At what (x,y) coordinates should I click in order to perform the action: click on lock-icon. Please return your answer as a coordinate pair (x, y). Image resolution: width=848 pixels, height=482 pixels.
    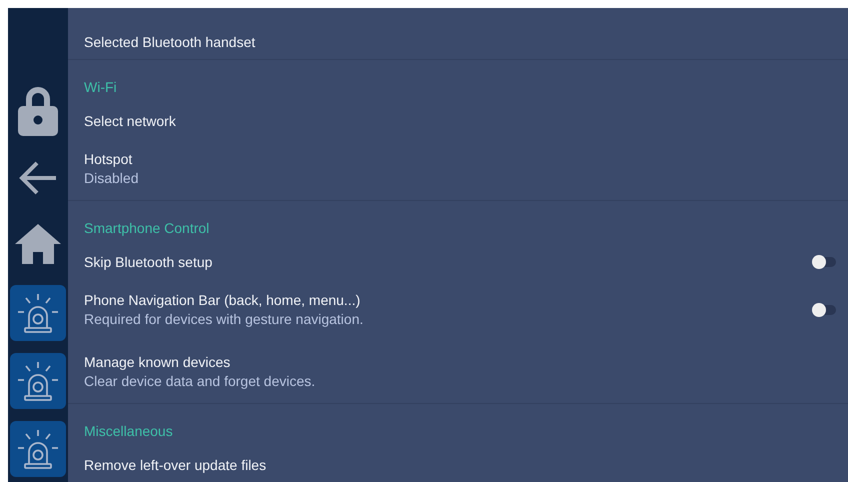
    Looking at the image, I should click on (38, 111).